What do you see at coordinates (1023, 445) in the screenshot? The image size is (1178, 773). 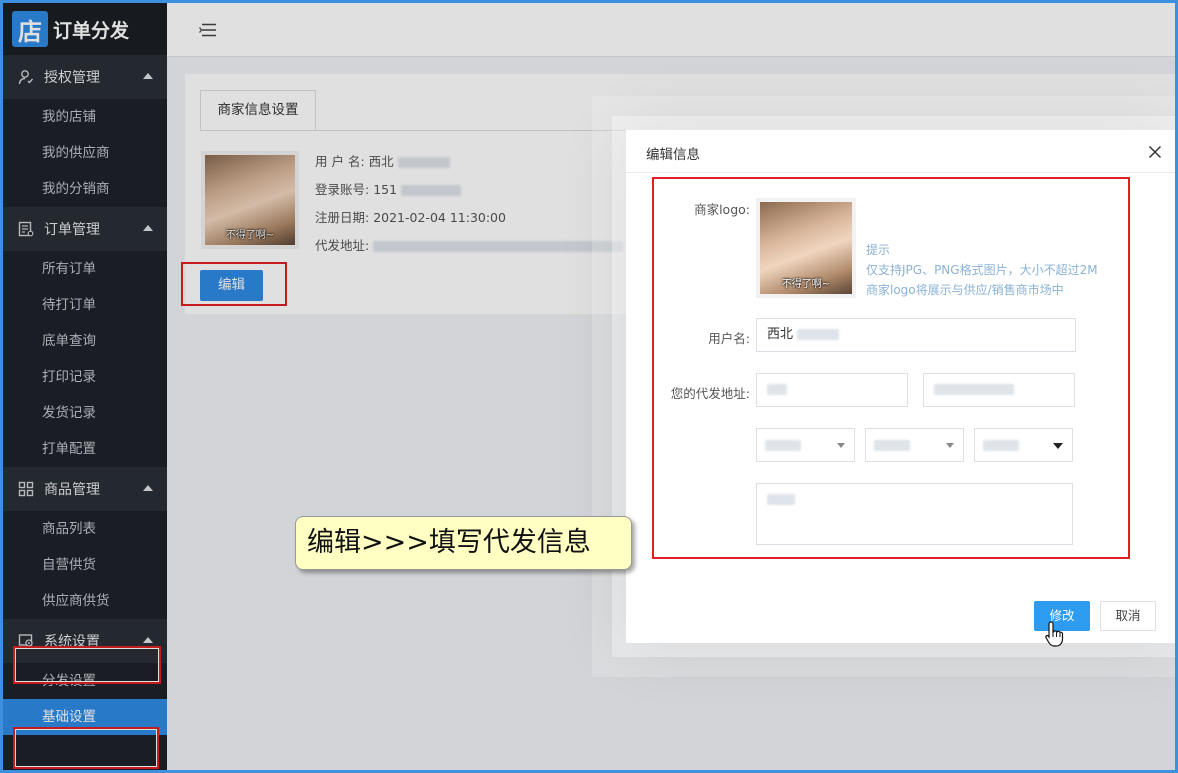 I see `district-select` at bounding box center [1023, 445].